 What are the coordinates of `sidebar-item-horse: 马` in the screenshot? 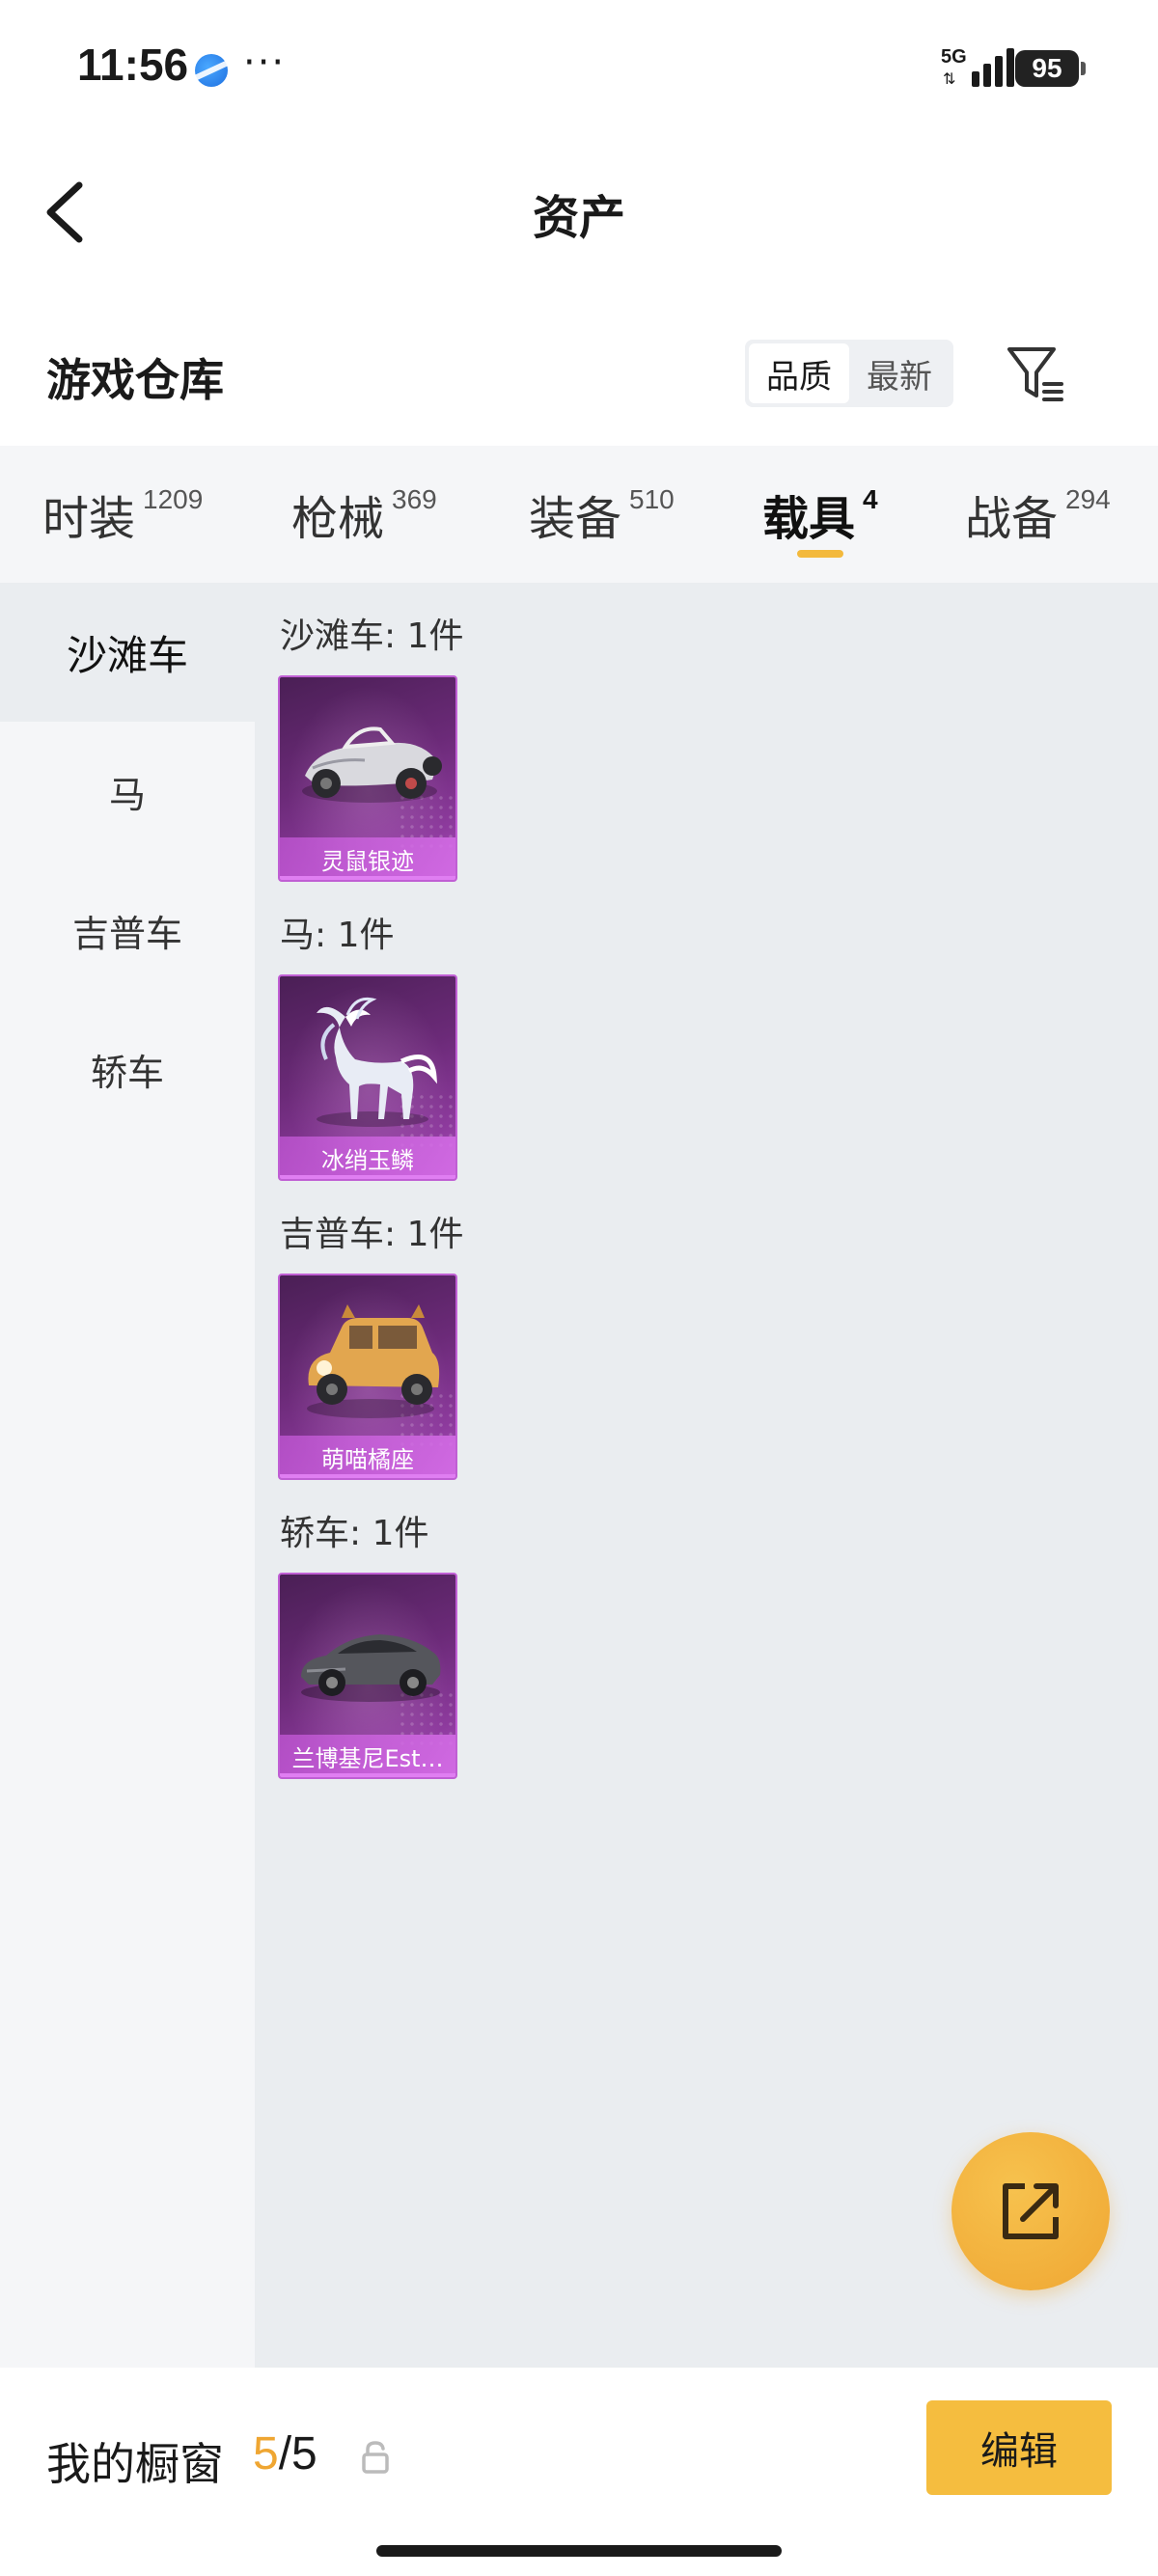 It's located at (127, 791).